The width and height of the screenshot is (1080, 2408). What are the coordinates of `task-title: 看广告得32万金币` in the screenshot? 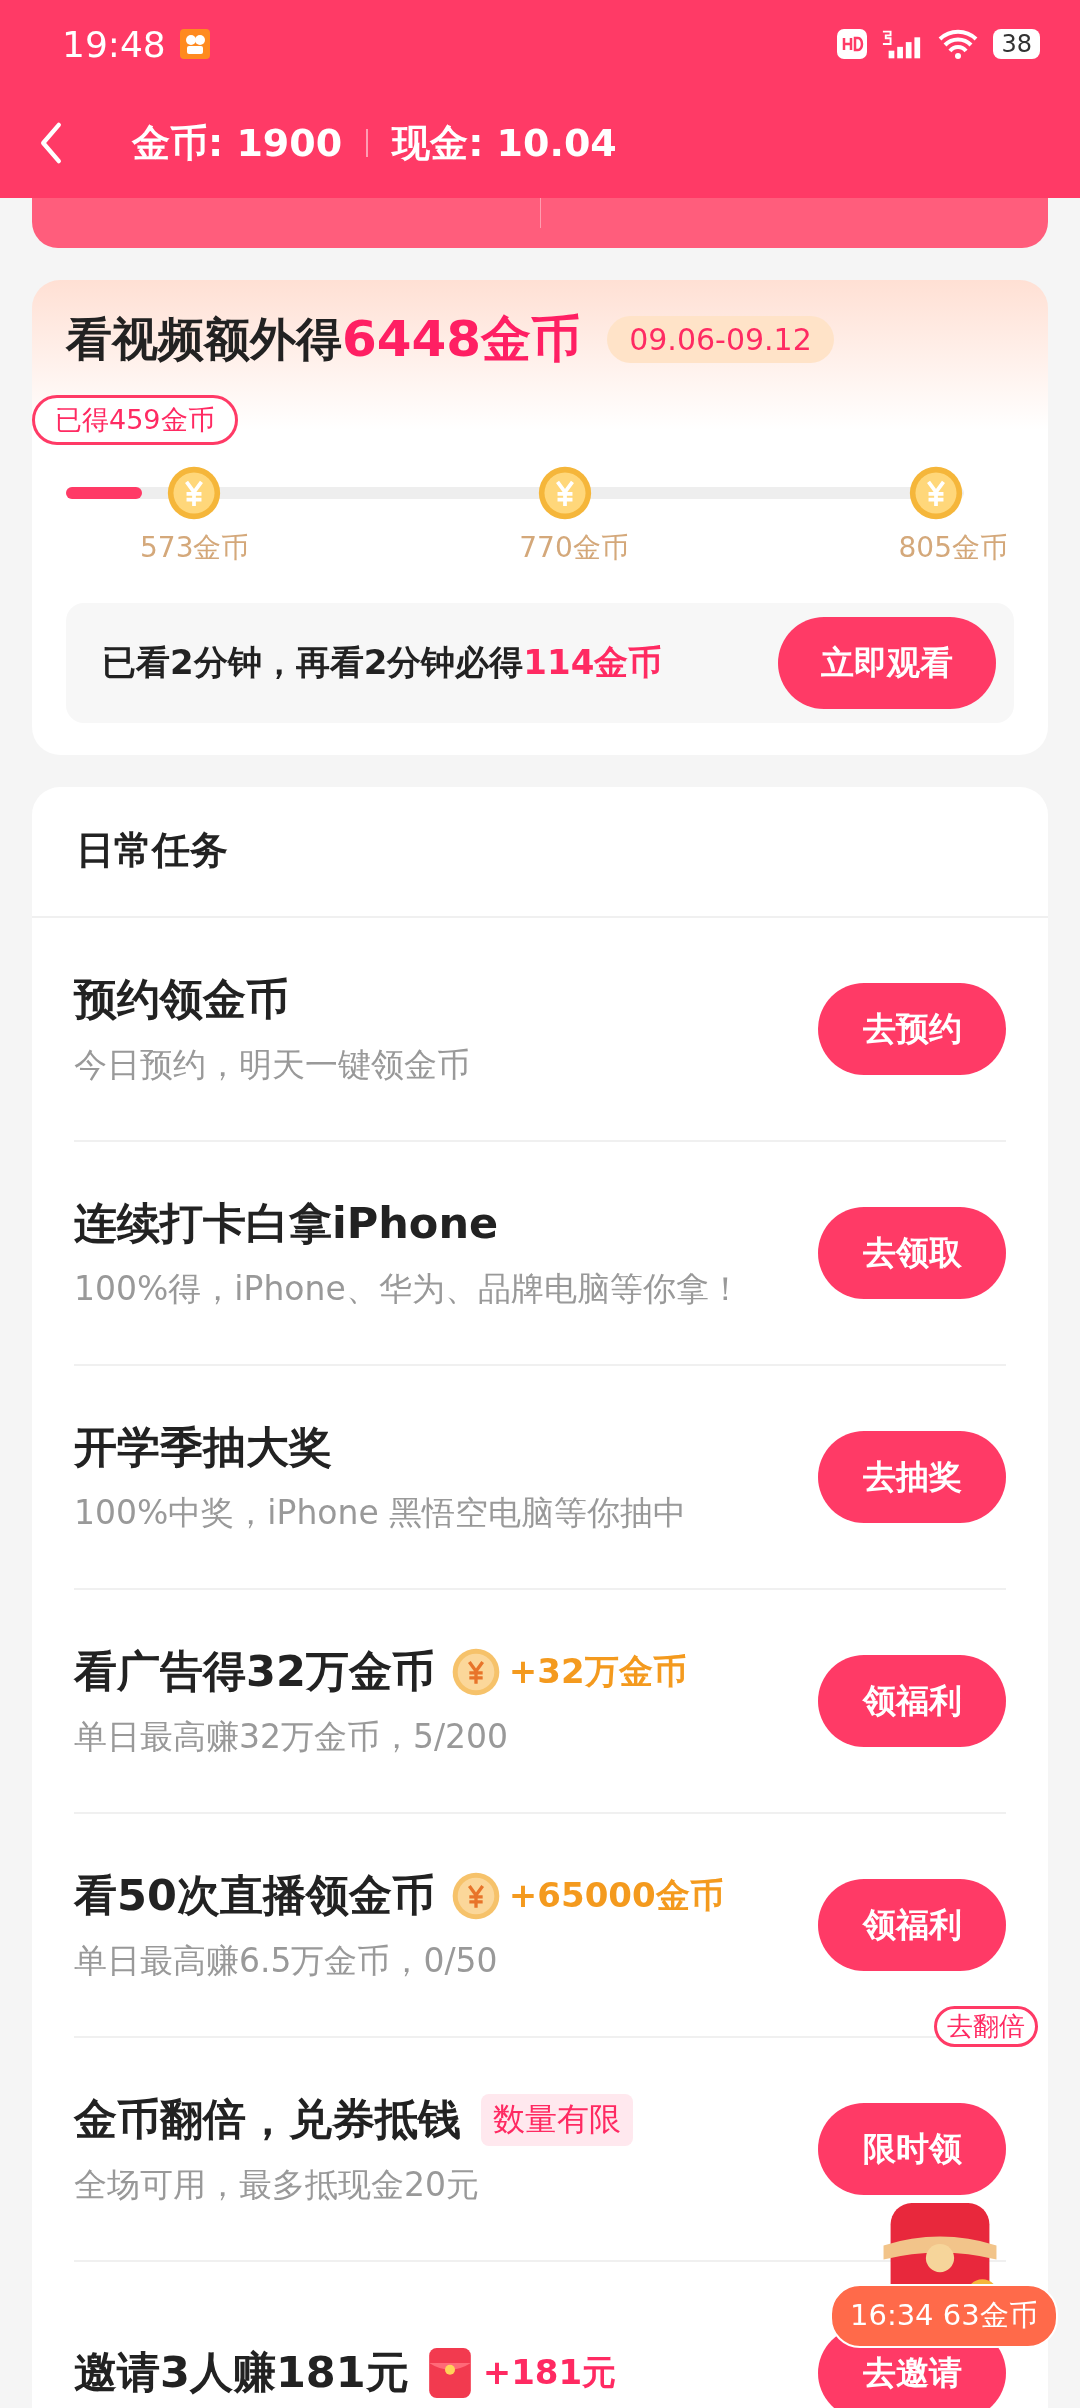 It's located at (254, 1671).